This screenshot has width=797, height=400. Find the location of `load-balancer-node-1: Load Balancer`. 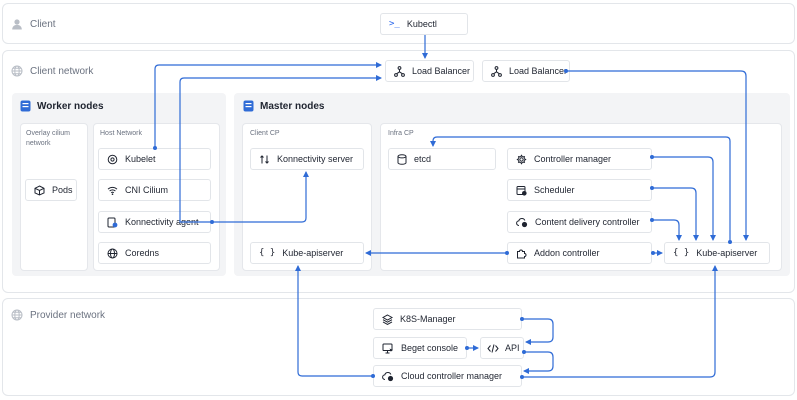

load-balancer-node-1: Load Balancer is located at coordinates (429, 71).